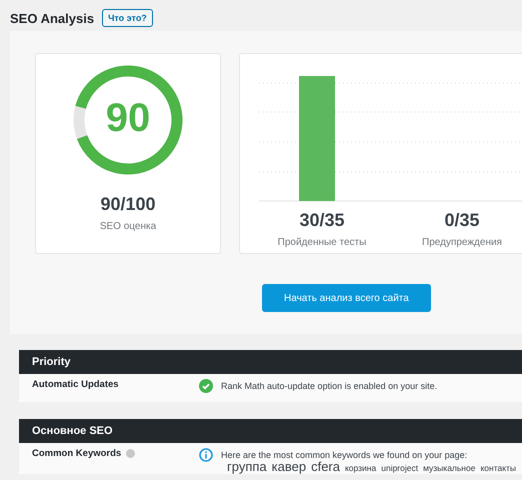 Image resolution: width=522 pixels, height=480 pixels. What do you see at coordinates (462, 220) in the screenshot?
I see `stat-value: 0/35` at bounding box center [462, 220].